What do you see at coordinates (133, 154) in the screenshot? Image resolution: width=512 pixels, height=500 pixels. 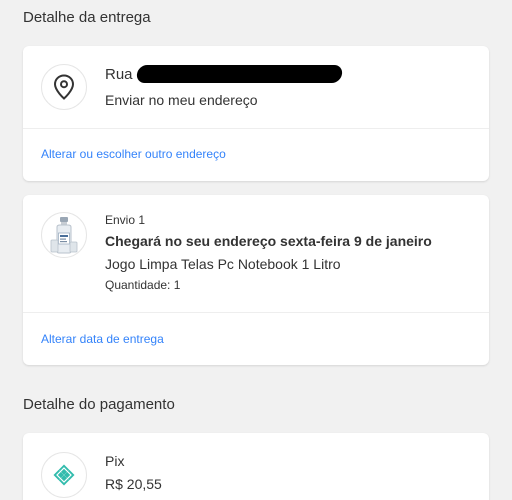 I see `change-address-link: Alterar ou escolher outro endereço` at bounding box center [133, 154].